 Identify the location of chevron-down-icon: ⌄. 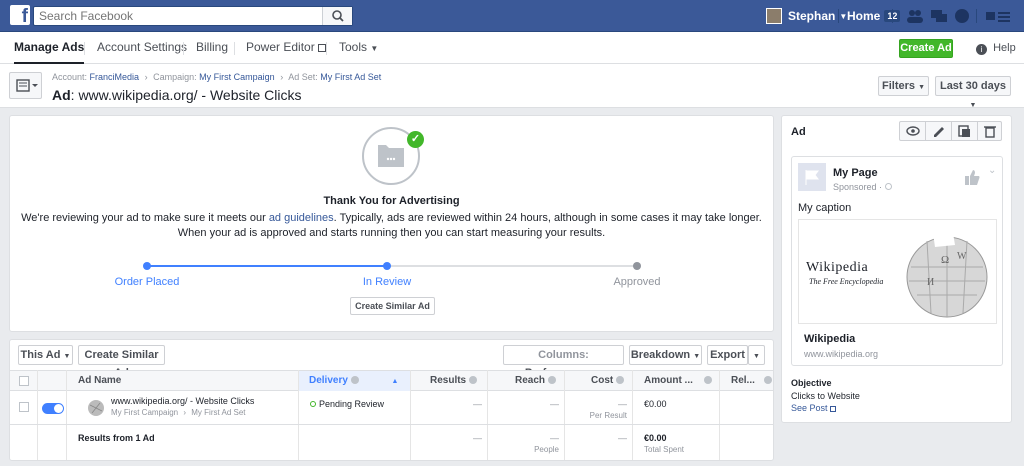
(992, 170).